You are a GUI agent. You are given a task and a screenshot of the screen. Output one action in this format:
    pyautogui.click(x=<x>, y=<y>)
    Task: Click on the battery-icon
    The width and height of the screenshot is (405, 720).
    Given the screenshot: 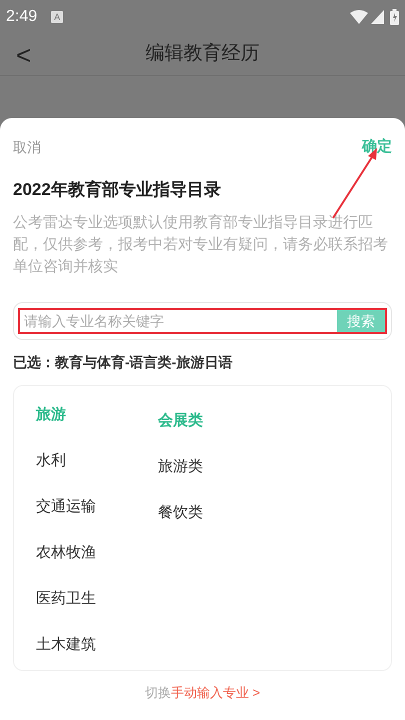 What is the action you would take?
    pyautogui.click(x=394, y=17)
    